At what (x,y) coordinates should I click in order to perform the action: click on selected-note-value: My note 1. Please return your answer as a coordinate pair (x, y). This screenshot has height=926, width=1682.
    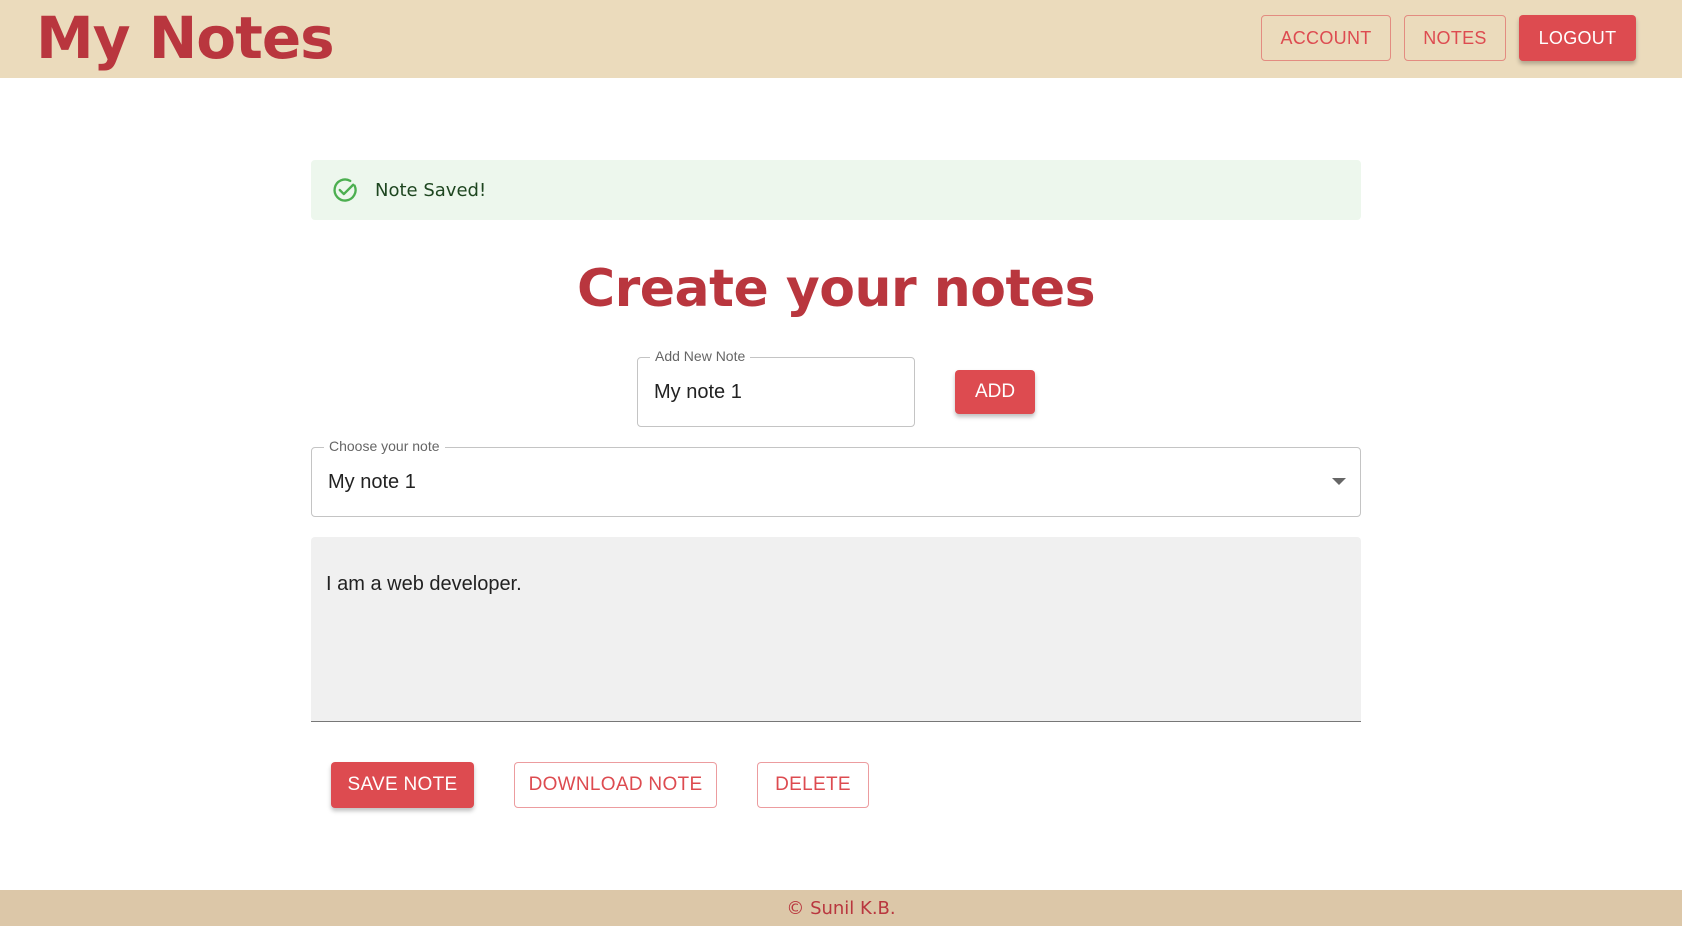
    Looking at the image, I should click on (372, 482).